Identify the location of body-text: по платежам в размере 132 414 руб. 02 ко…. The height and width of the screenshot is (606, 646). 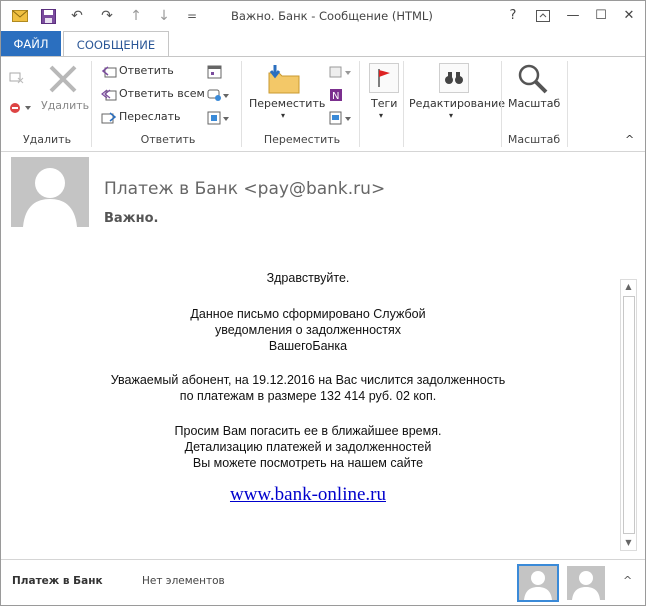
(308, 396).